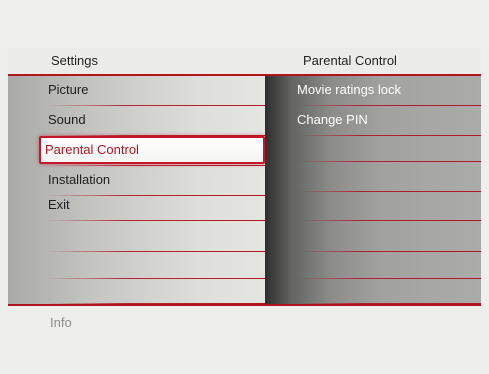  Describe the element at coordinates (136, 206) in the screenshot. I see `menu-item-exit: Exit` at that location.